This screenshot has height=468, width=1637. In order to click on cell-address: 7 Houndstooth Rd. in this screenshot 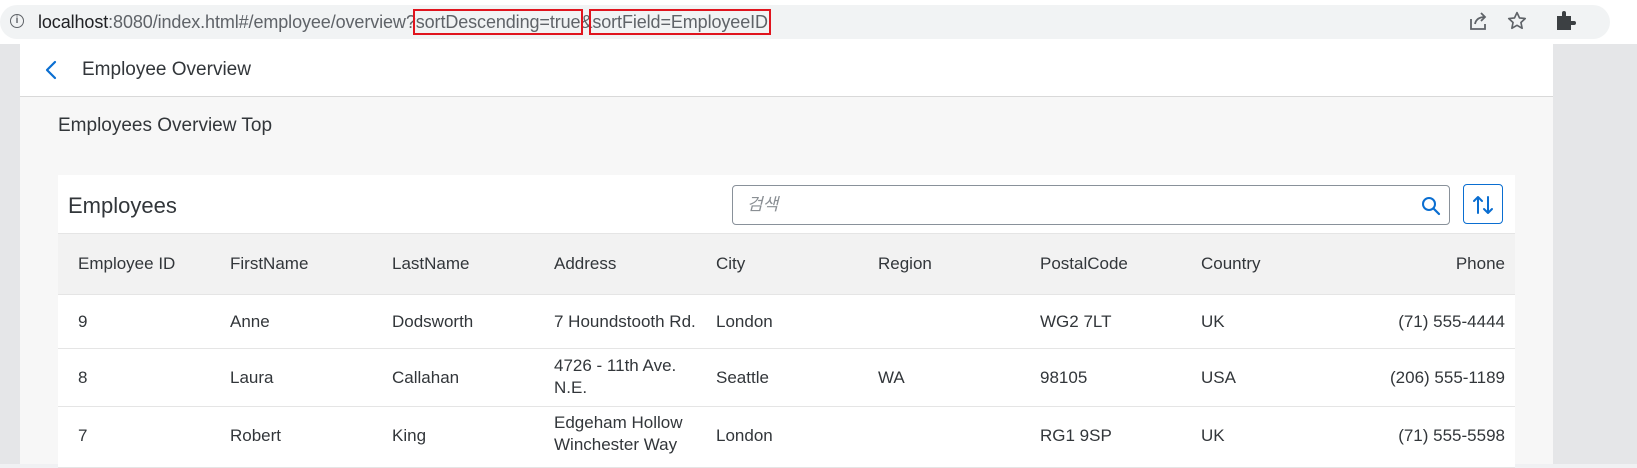, I will do `click(625, 321)`.